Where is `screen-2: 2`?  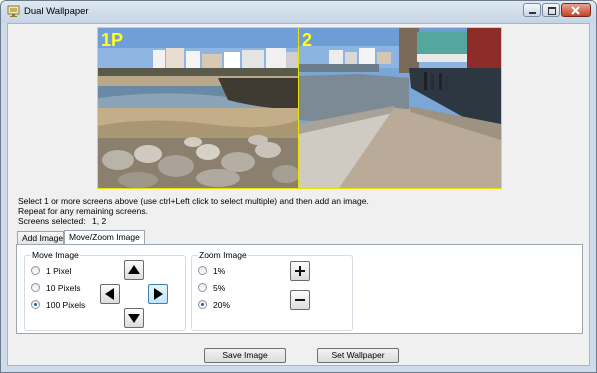
screen-2: 2 is located at coordinates (400, 108).